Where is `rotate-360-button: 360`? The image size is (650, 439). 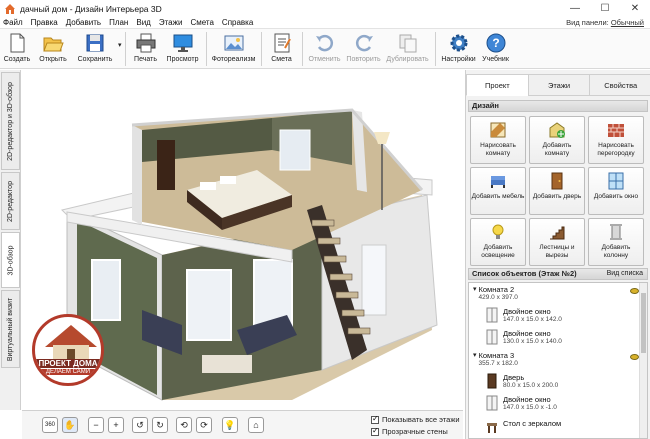
rotate-360-button: 360 is located at coordinates (50, 425).